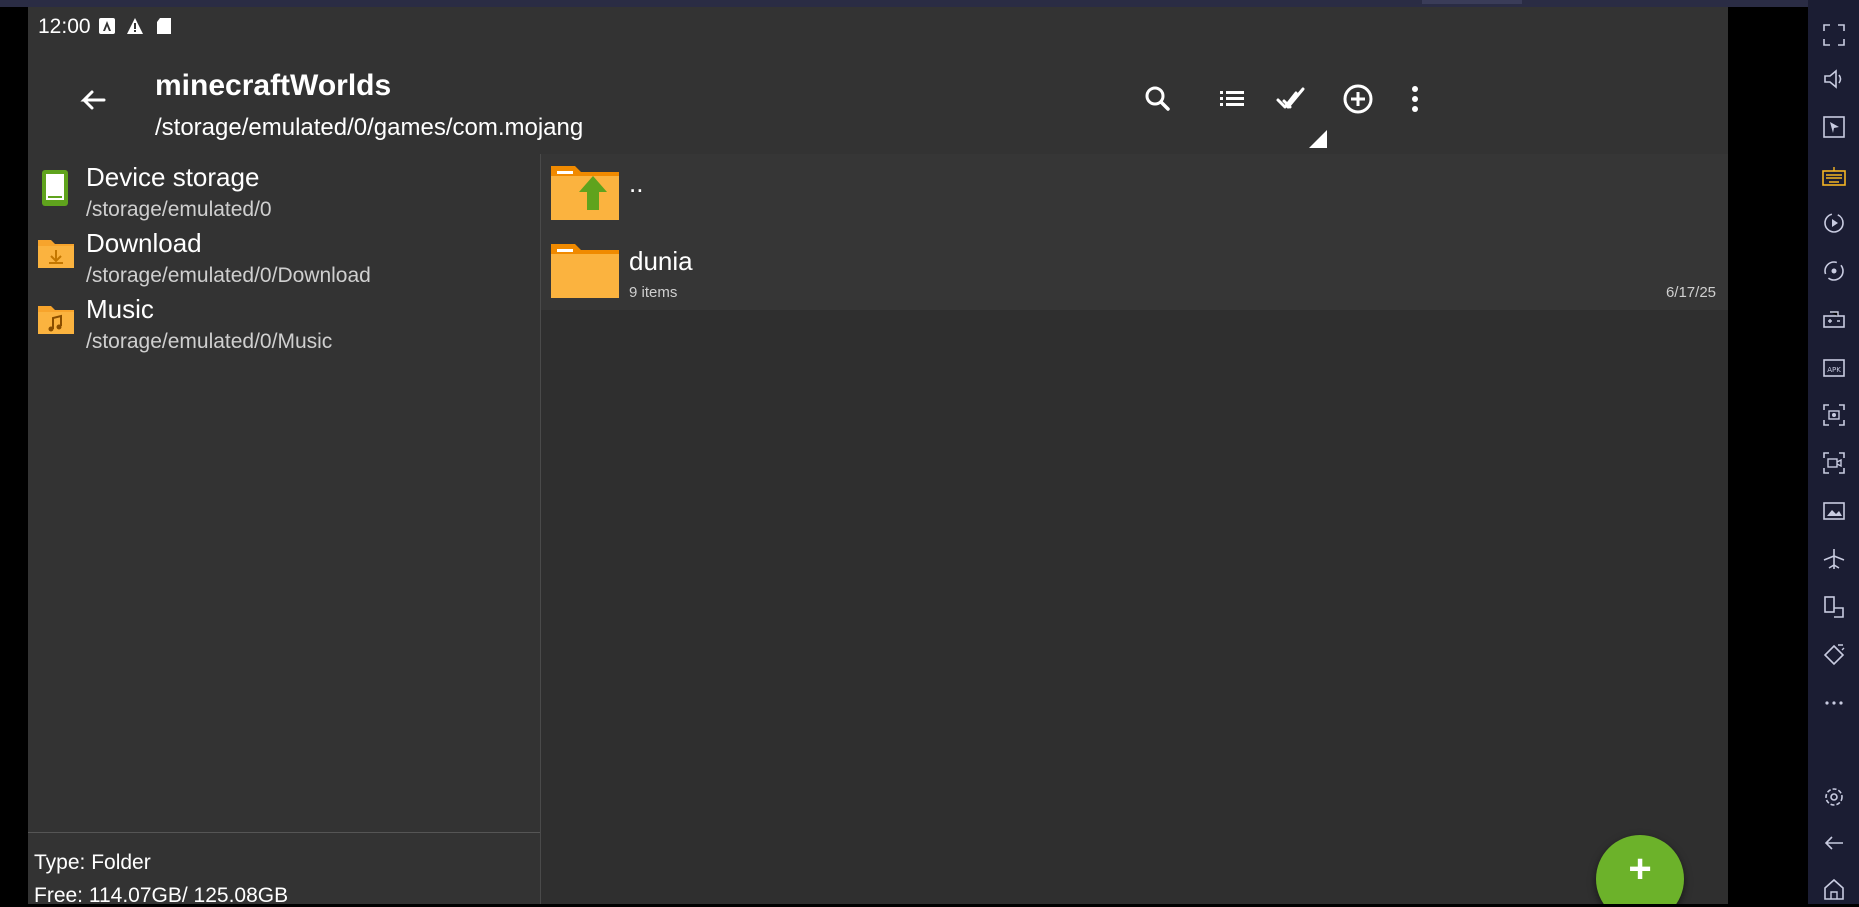 The height and width of the screenshot is (907, 1859). Describe the element at coordinates (1834, 559) in the screenshot. I see `airplane-icon` at that location.